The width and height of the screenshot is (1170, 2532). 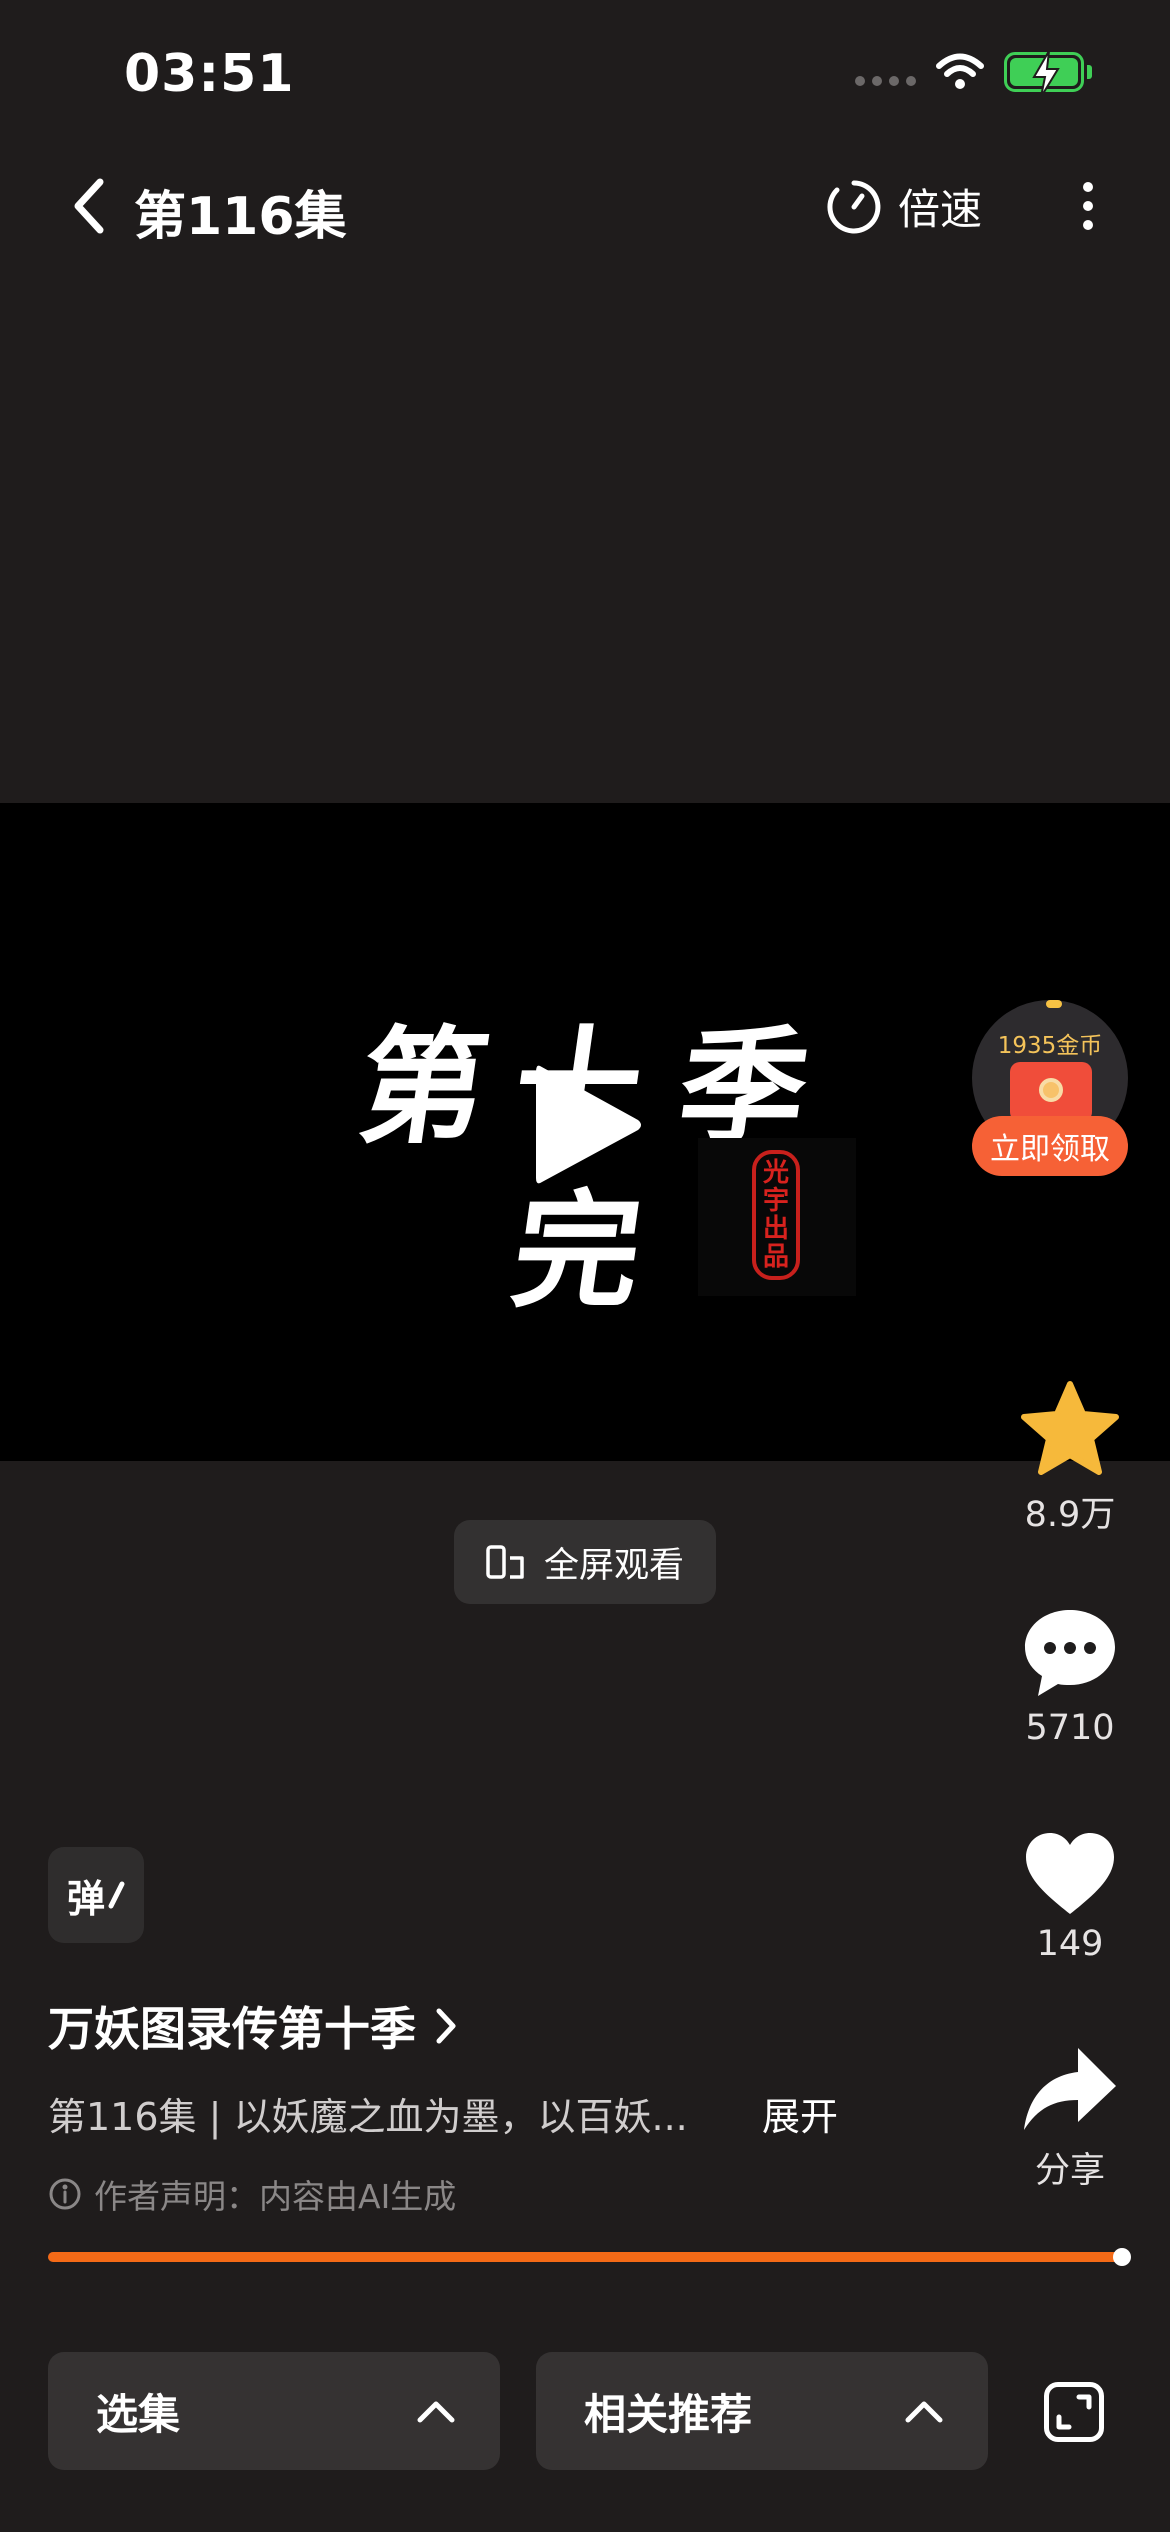 I want to click on ai-disclaimer: 作者声明：内容由AI生成, so click(x=252, y=2194).